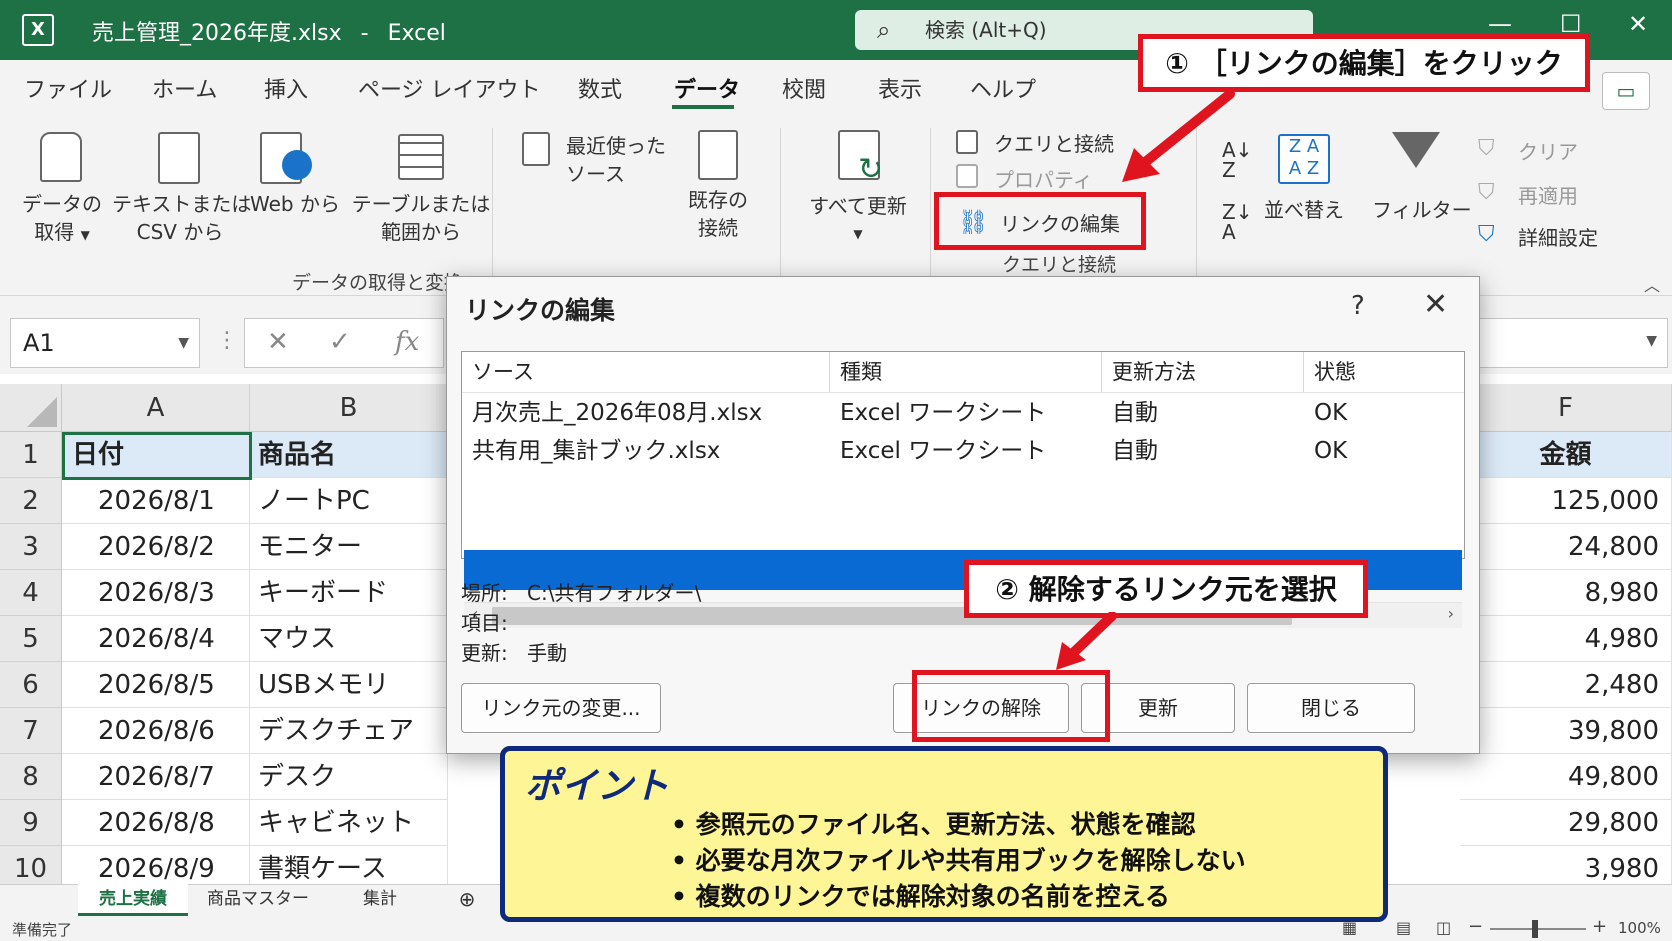 The height and width of the screenshot is (941, 1672). What do you see at coordinates (1638, 24) in the screenshot?
I see `close-window-icon: ✕` at bounding box center [1638, 24].